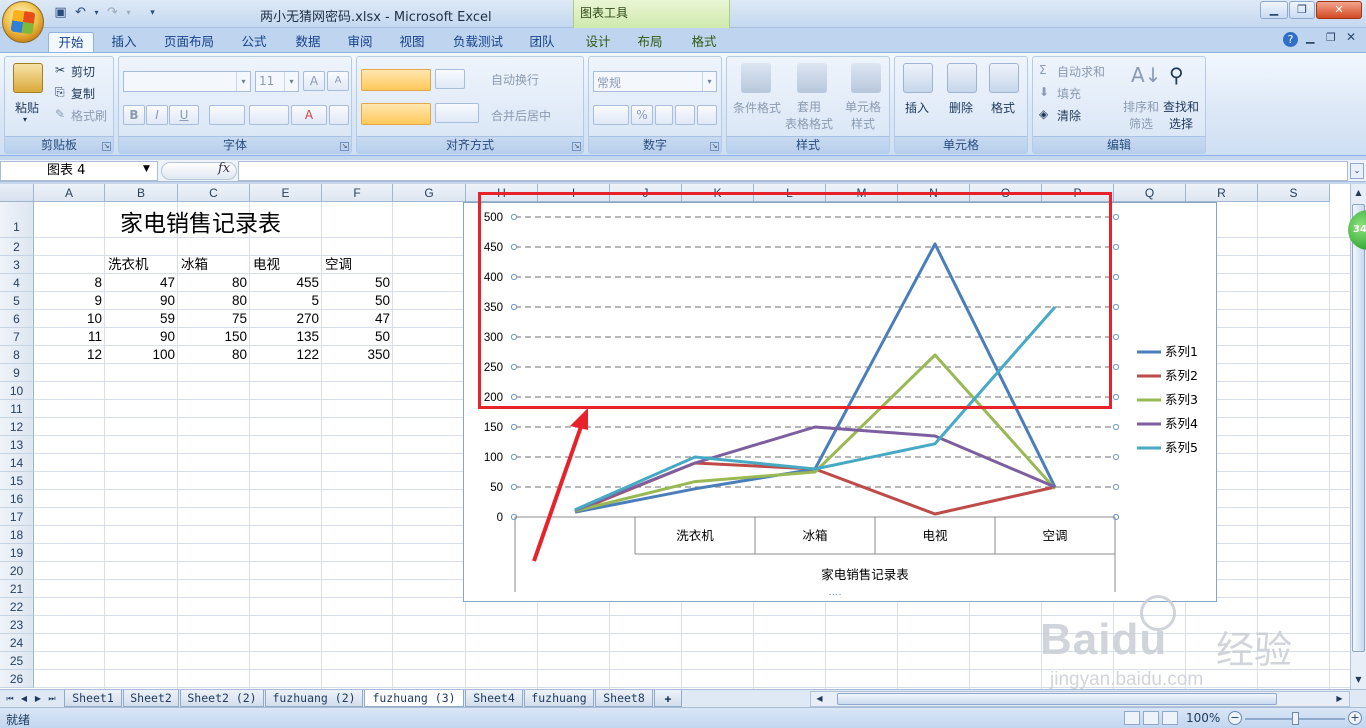 Image resolution: width=1366 pixels, height=728 pixels. I want to click on select-all-corner, so click(17, 193).